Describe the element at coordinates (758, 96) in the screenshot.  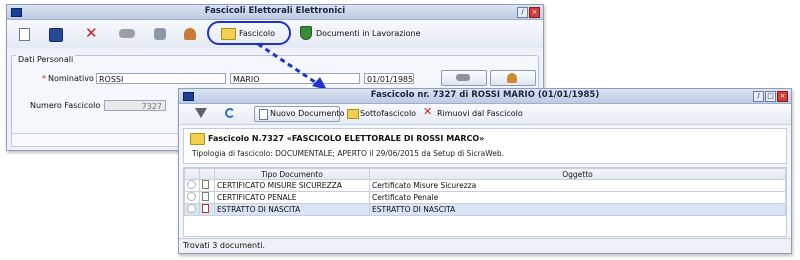
I see `minimize-button: ∕` at that location.